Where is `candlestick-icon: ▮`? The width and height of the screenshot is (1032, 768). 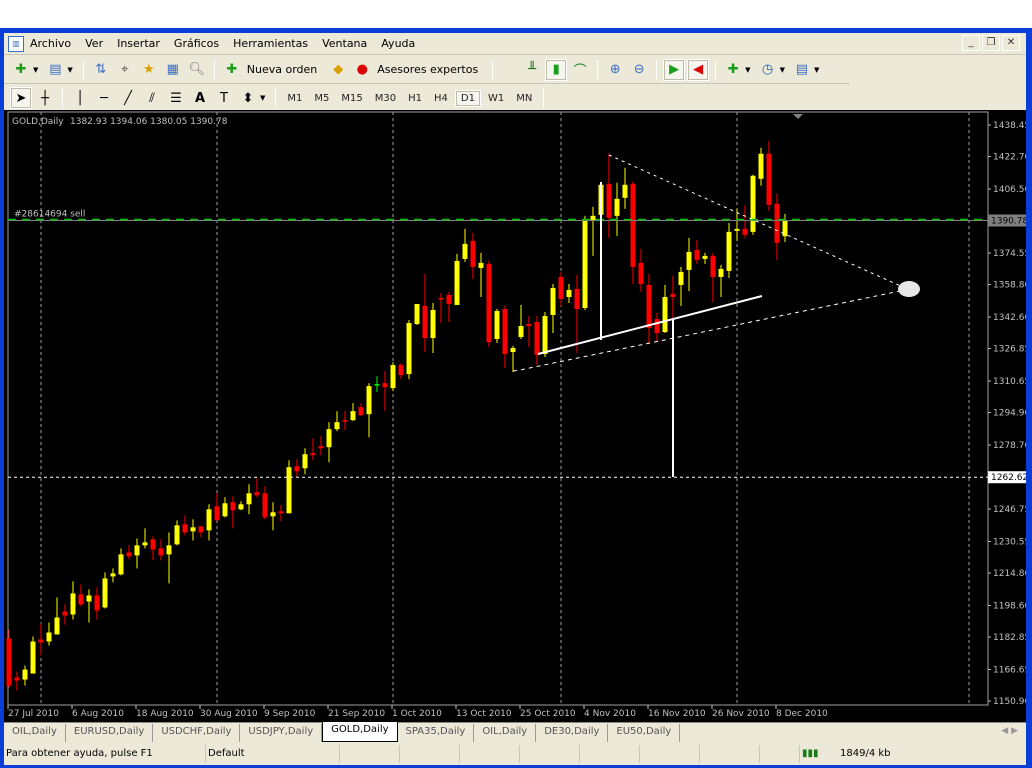
candlestick-icon: ▮ is located at coordinates (556, 69).